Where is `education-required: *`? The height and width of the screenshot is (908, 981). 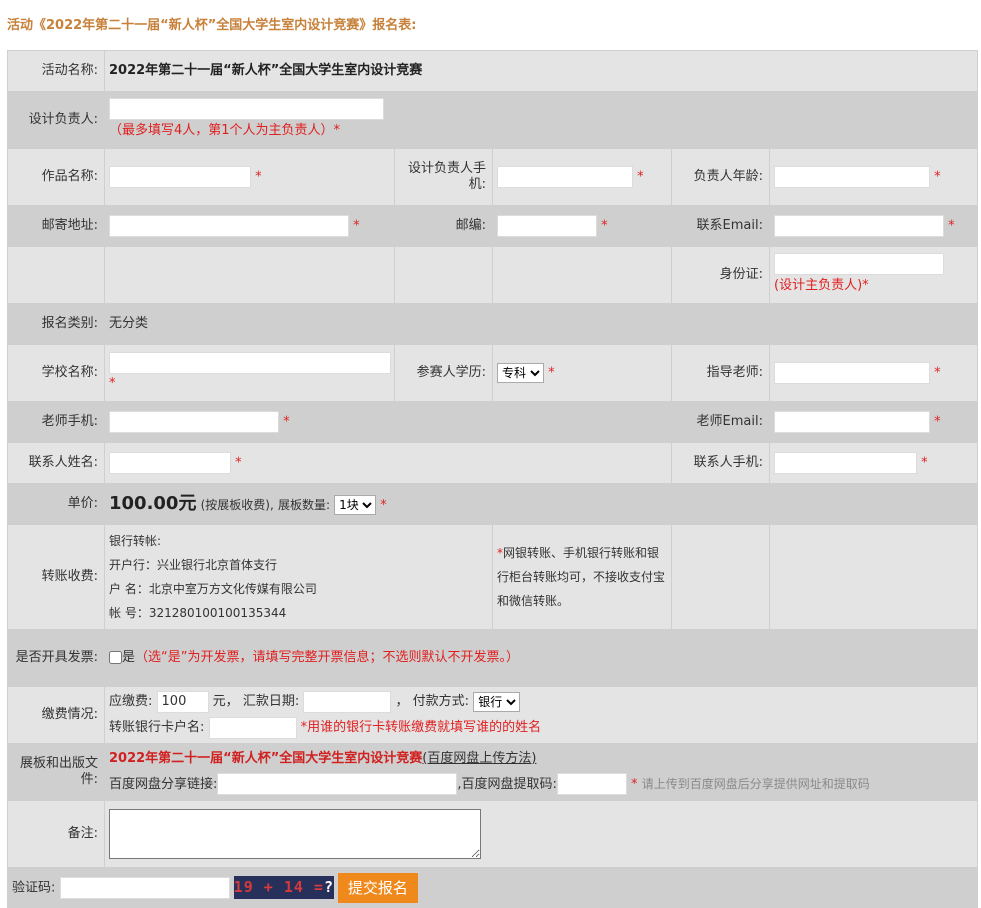 education-required: * is located at coordinates (551, 373).